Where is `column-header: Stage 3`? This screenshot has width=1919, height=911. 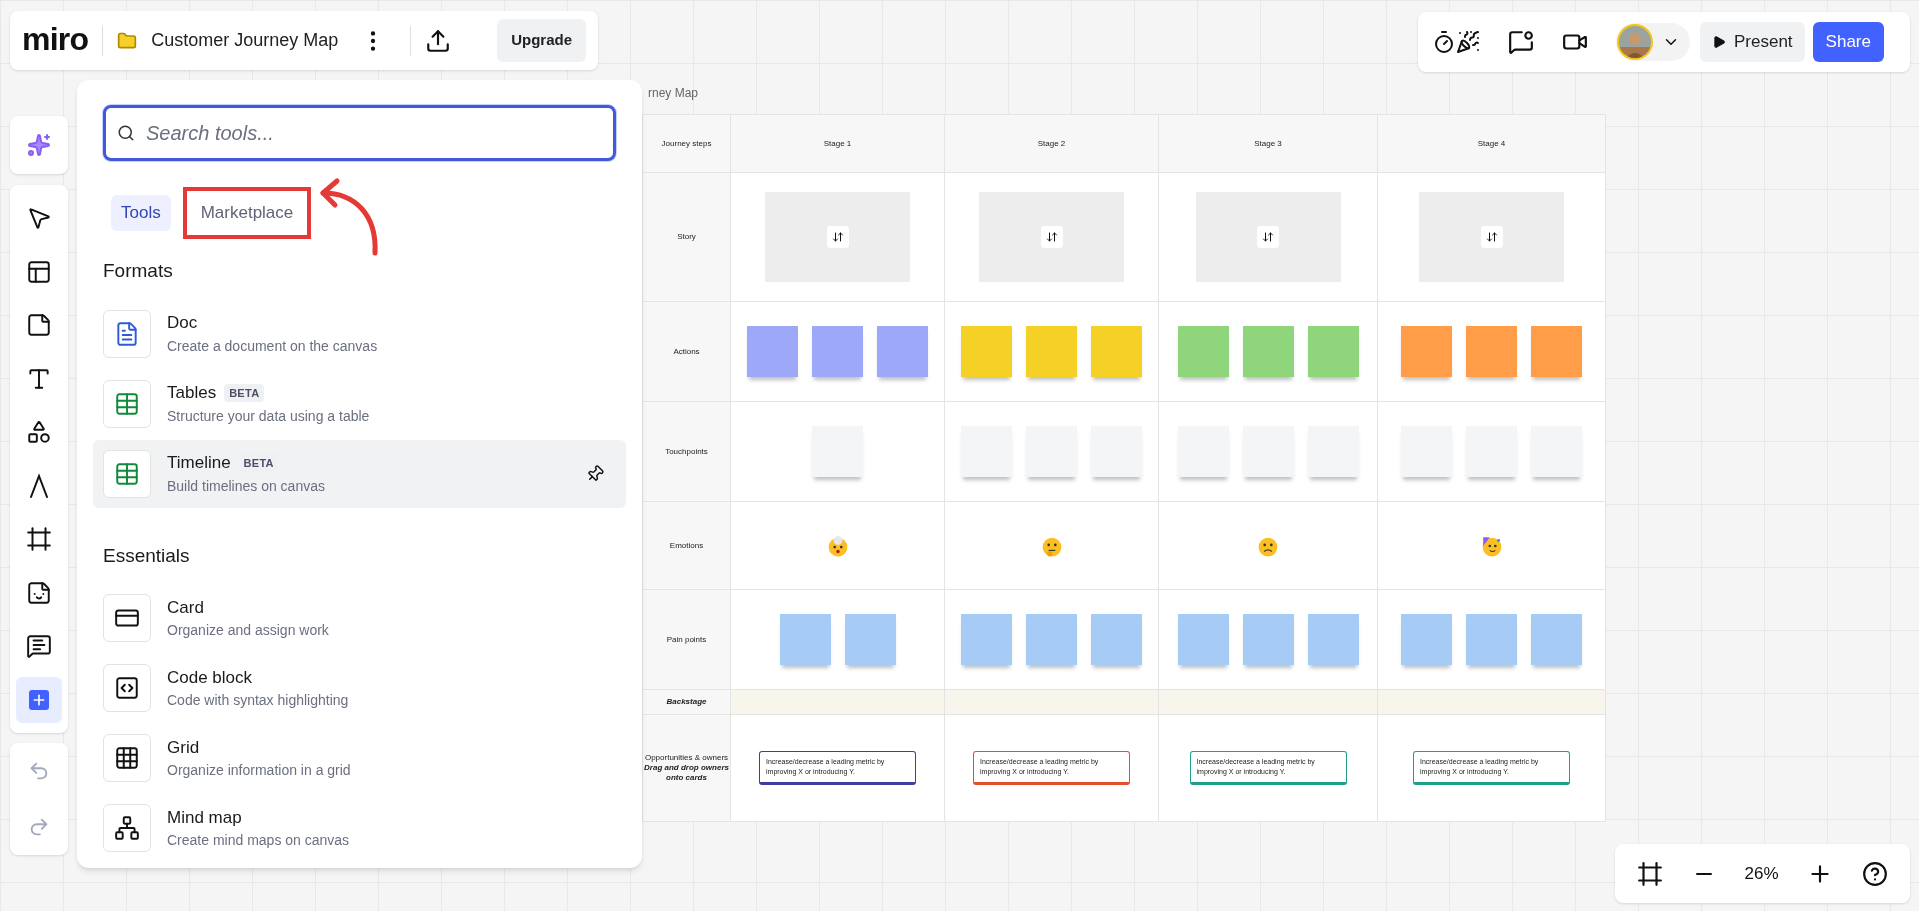
column-header: Stage 3 is located at coordinates (1268, 143).